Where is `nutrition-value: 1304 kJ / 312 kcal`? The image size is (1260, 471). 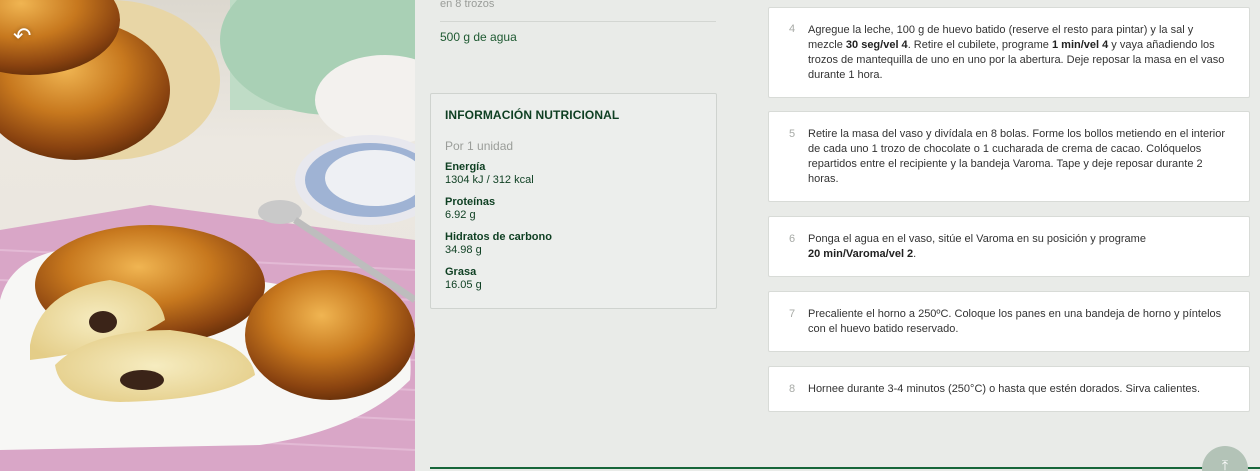 nutrition-value: 1304 kJ / 312 kcal is located at coordinates (489, 180).